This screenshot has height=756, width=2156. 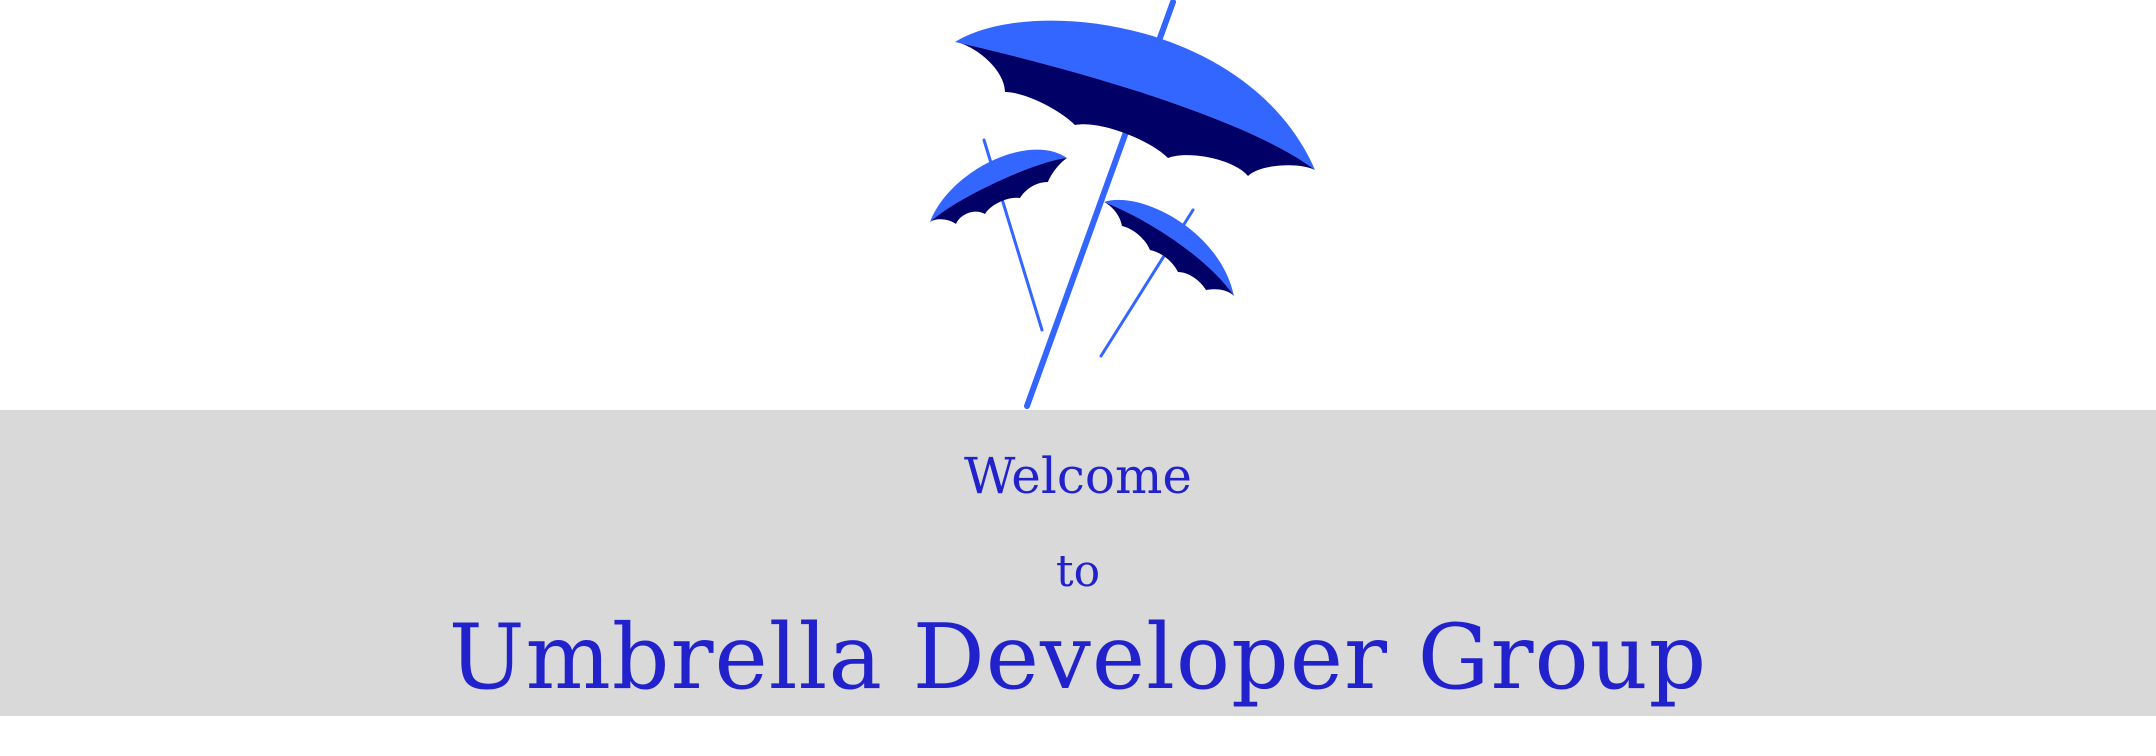 I want to click on group-name-title: Umbrella Developer Group, so click(x=1078, y=657).